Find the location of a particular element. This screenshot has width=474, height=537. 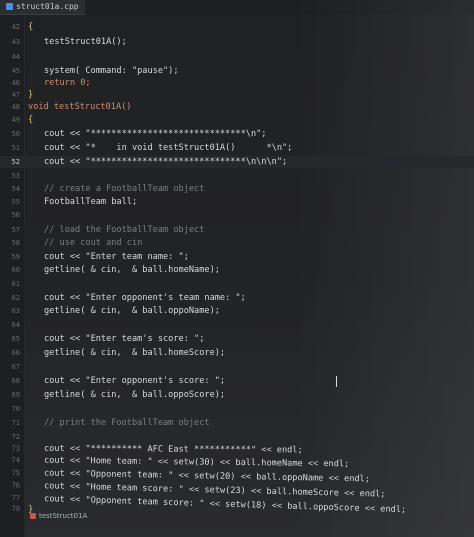

code-line: 72 is located at coordinates (237, 437).